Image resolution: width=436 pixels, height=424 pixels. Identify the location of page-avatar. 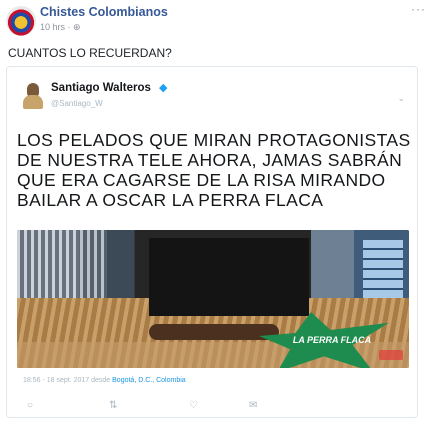
(21, 21).